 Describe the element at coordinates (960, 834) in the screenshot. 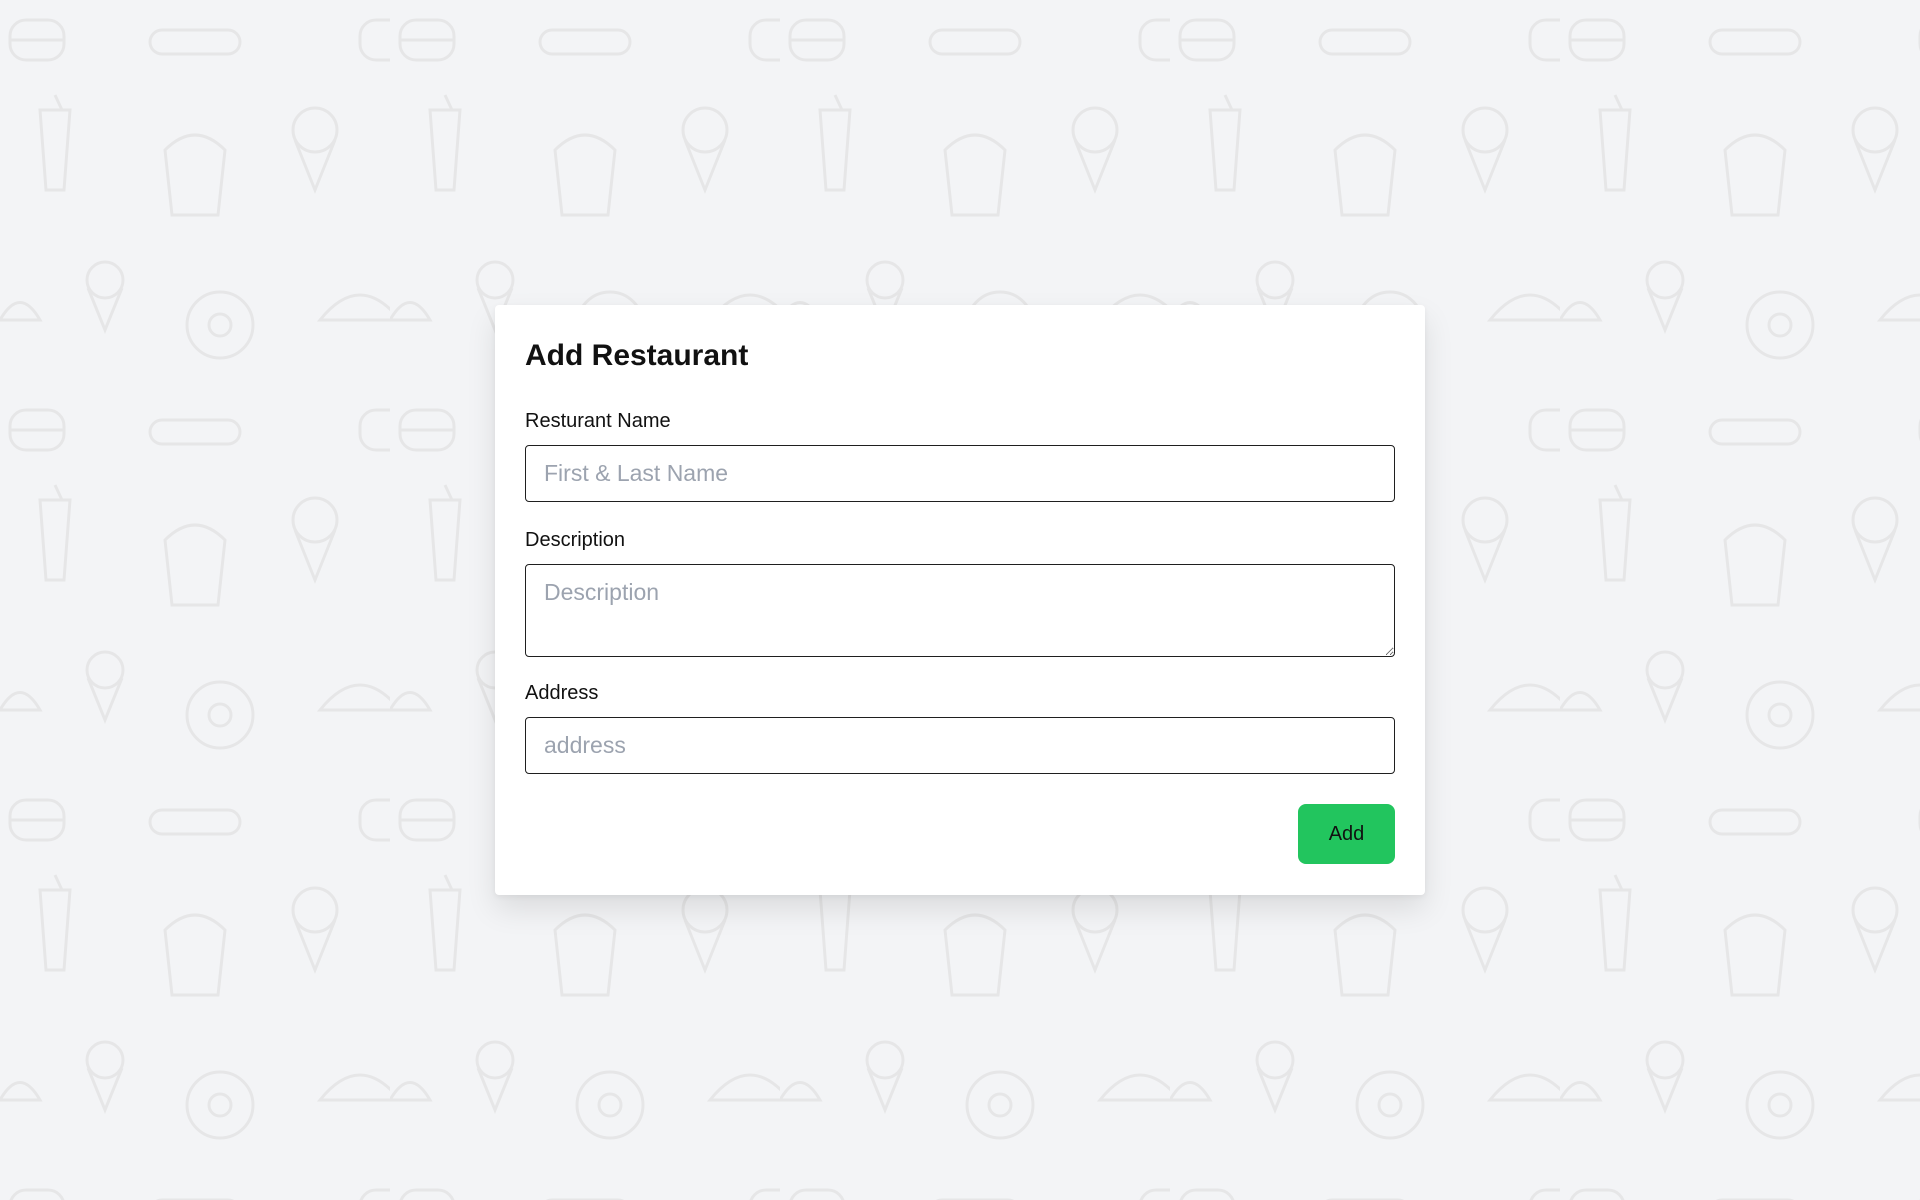

I see `form-actions: Add` at that location.